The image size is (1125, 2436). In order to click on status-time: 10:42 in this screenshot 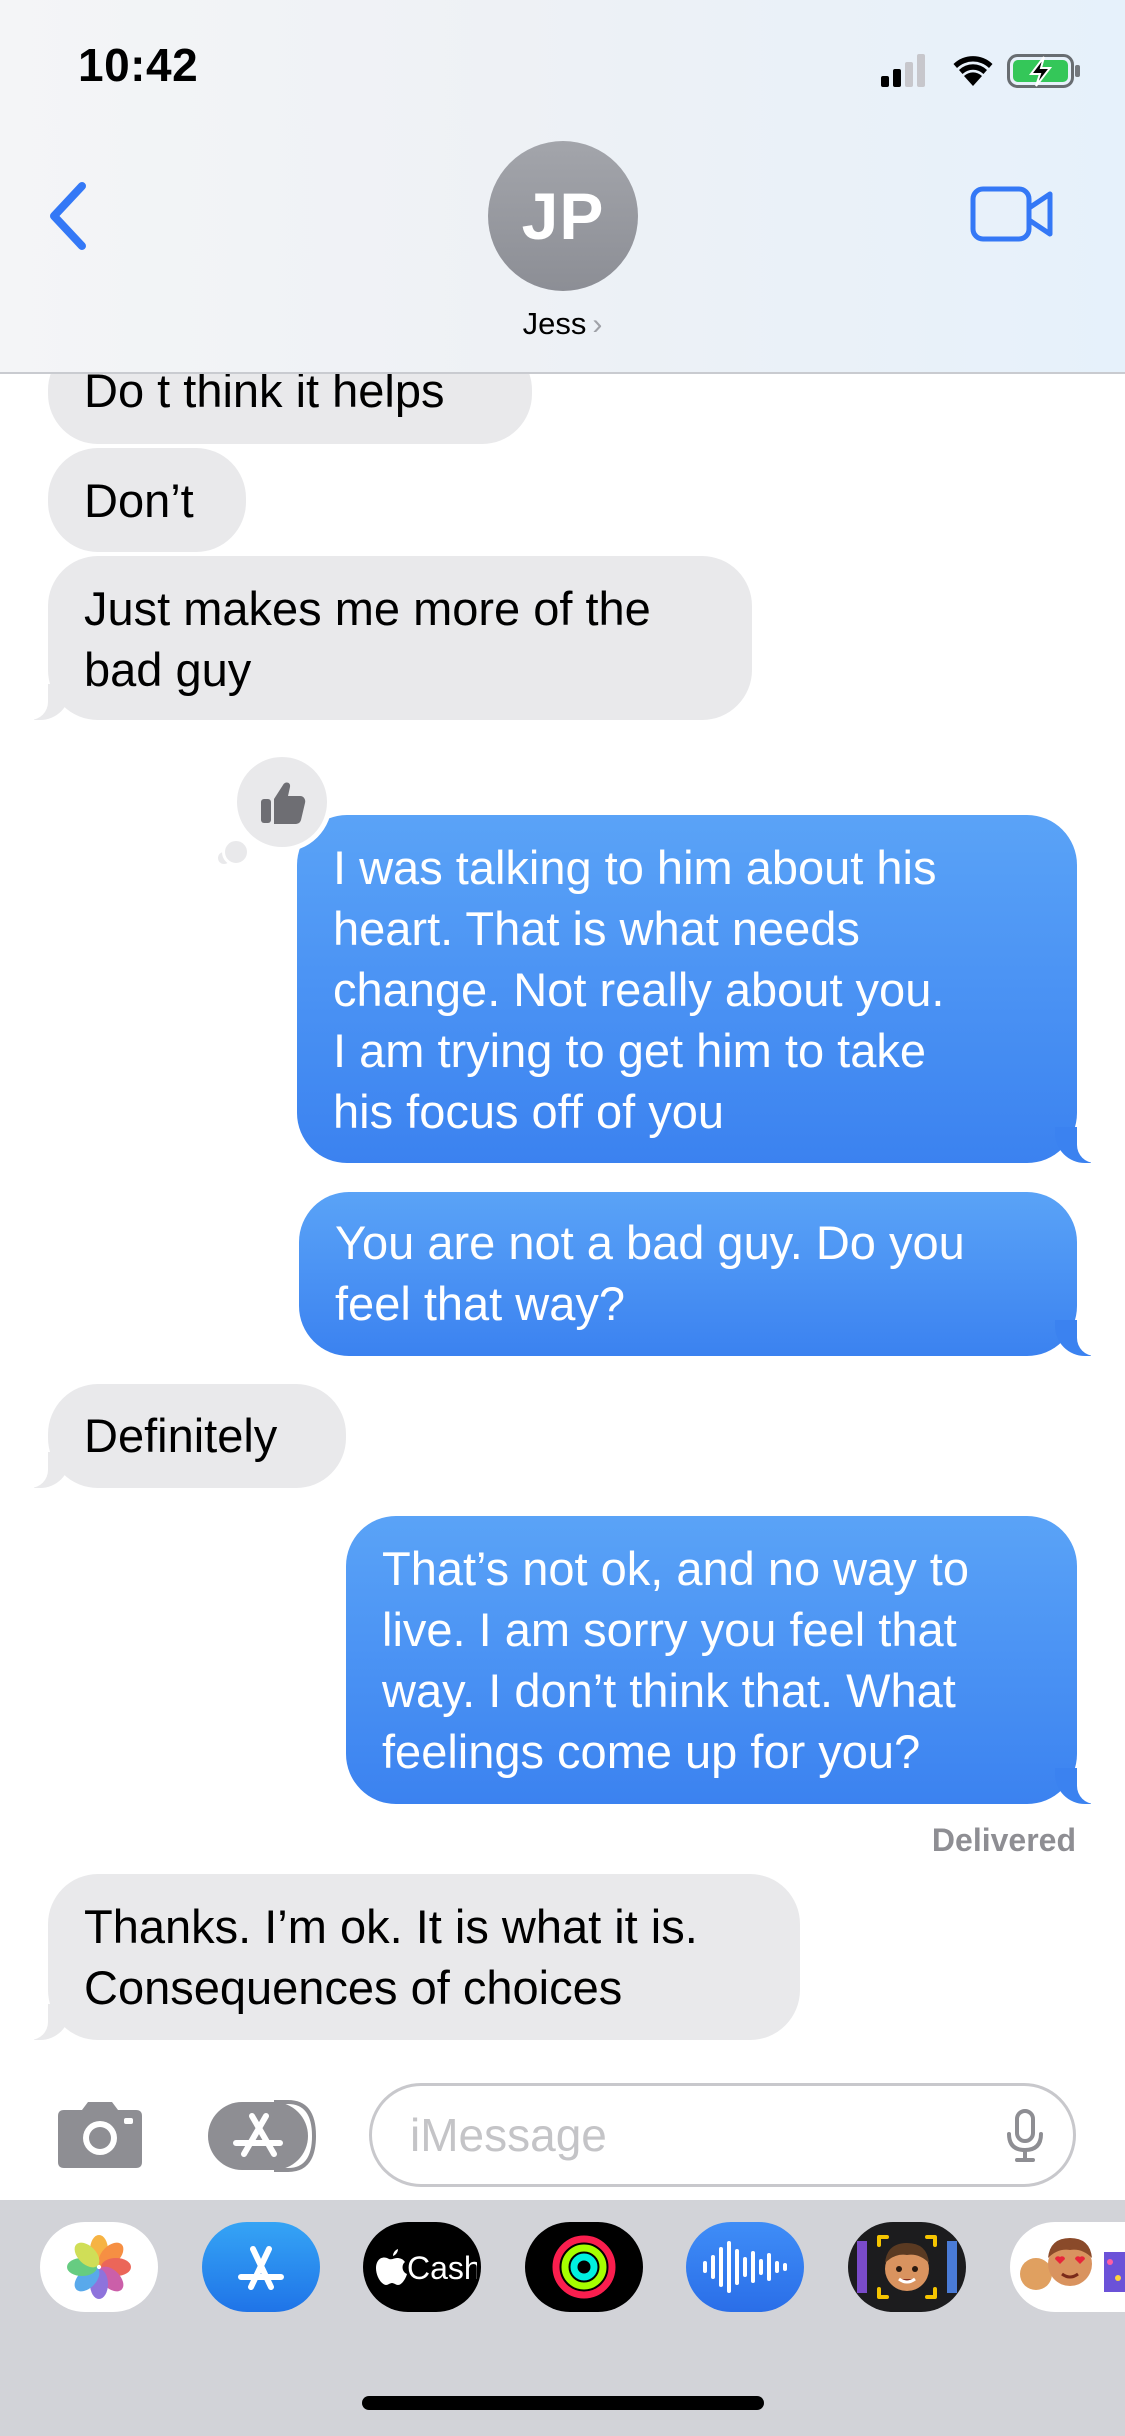, I will do `click(138, 65)`.